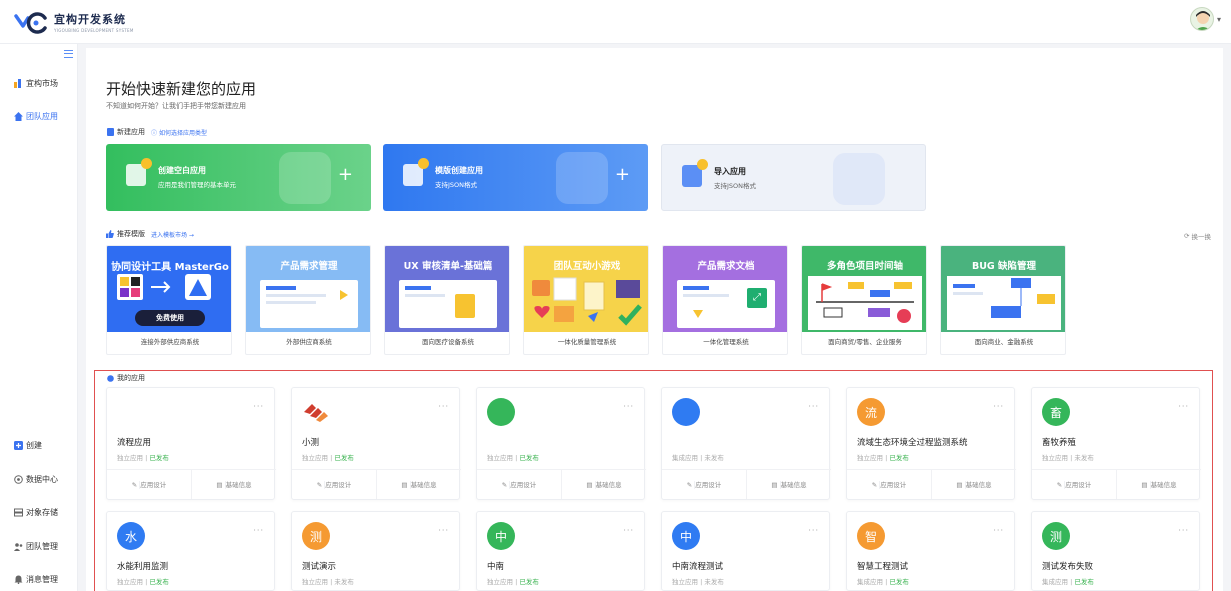 The width and height of the screenshot is (1231, 591). I want to click on template-name: BUG 缺陷管理, so click(1004, 266).